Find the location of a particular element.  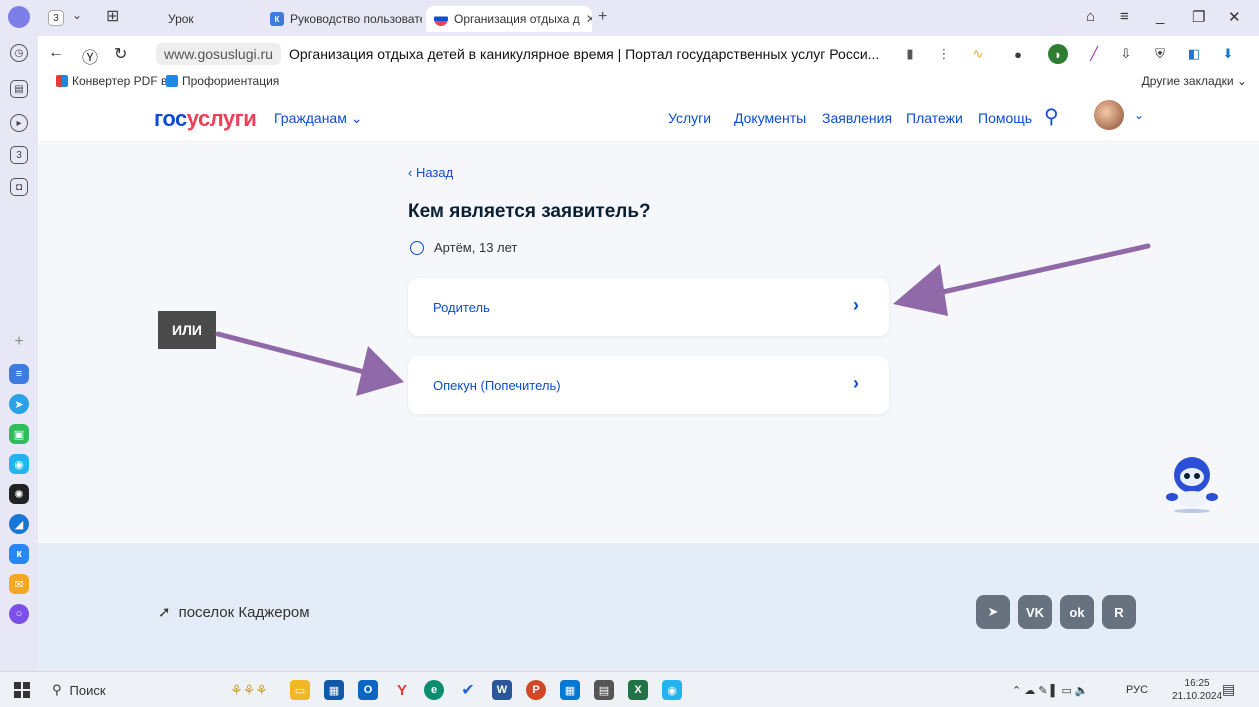

location-arrow-icon: ➚ is located at coordinates (164, 612).